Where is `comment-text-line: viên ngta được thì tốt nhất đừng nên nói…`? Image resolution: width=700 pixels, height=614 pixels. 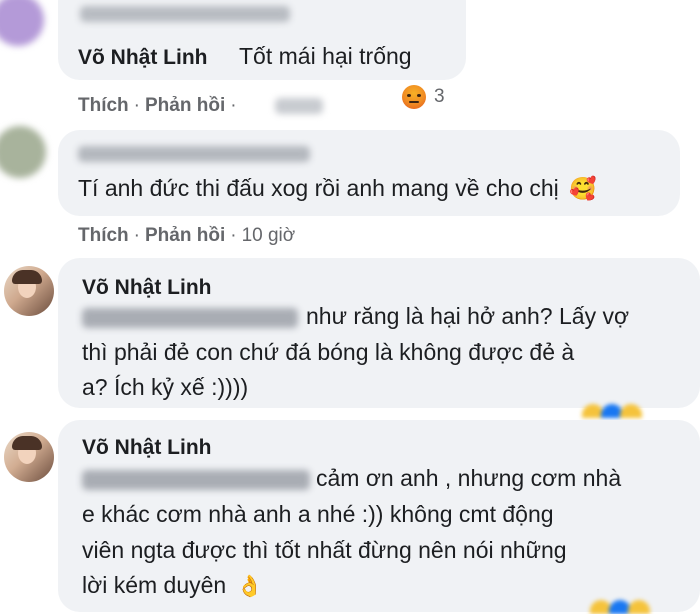
comment-text-line: viên ngta được thì tốt nhất đừng nên nói… is located at coordinates (324, 550).